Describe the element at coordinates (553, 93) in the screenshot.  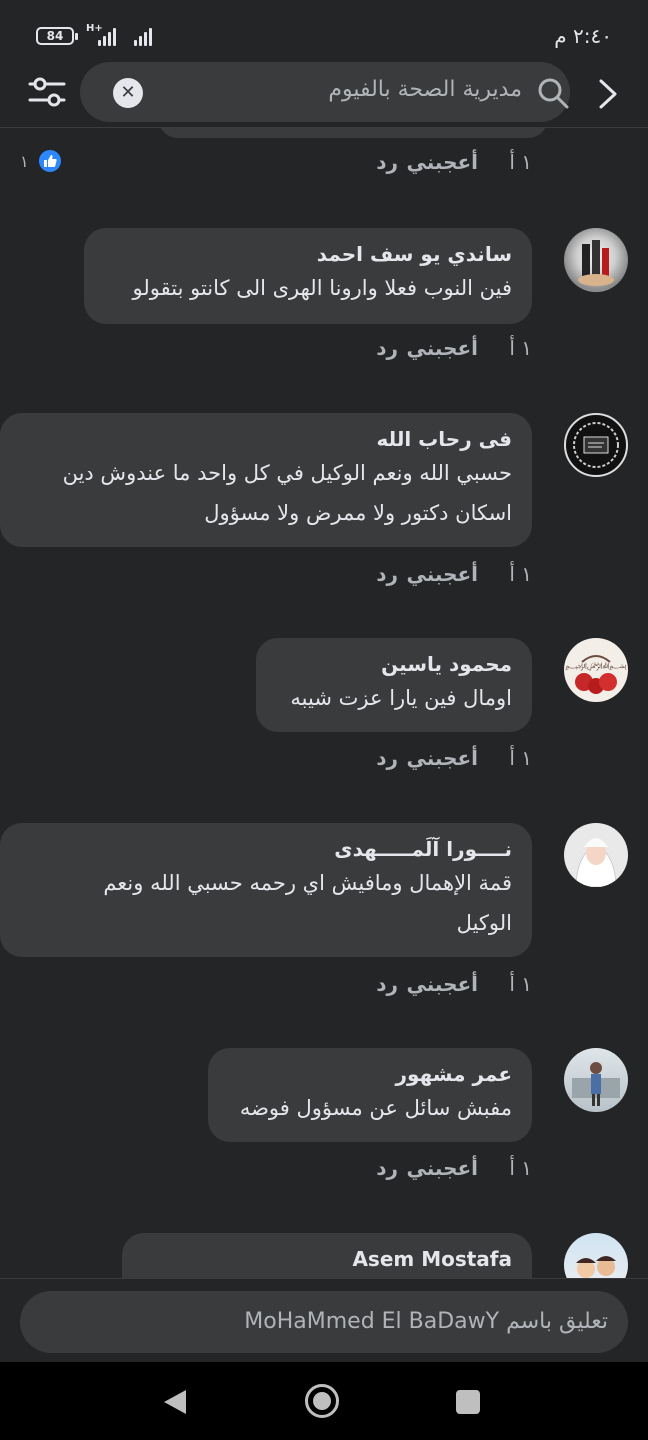
I see `search-icon` at that location.